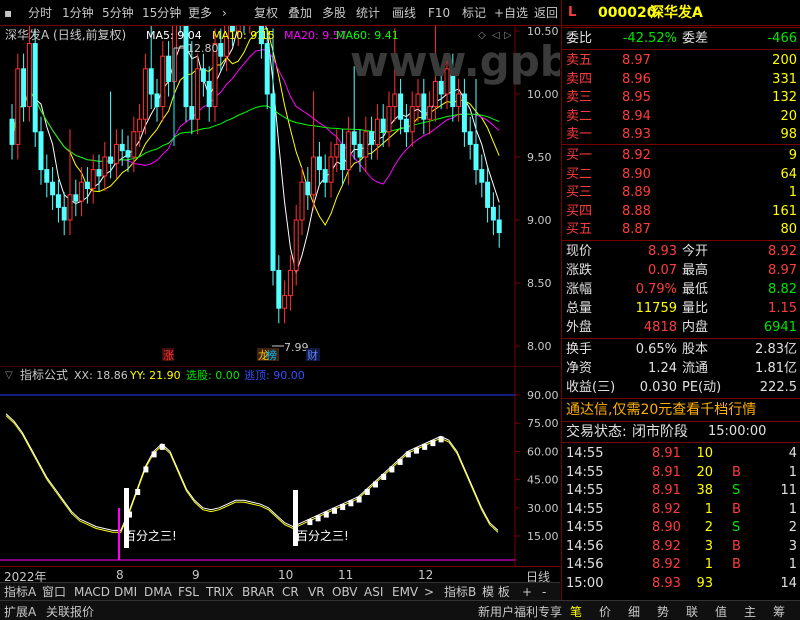  I want to click on stat-value: 1.15, so click(782, 308).